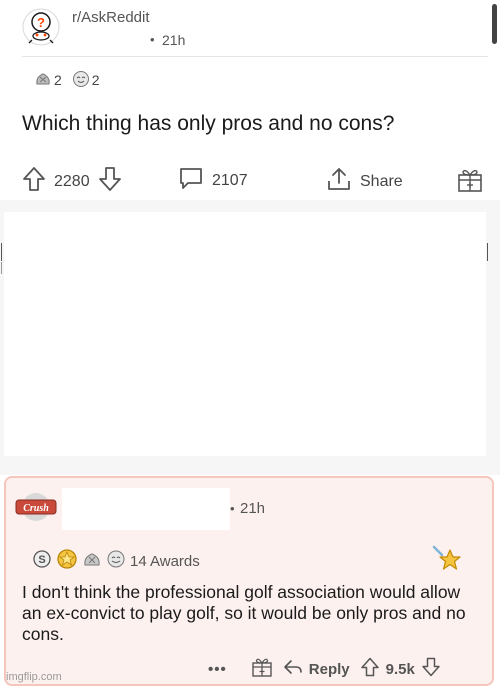 The width and height of the screenshot is (500, 687). Describe the element at coordinates (253, 508) in the screenshot. I see `comment-timestamp: 21h` at that location.